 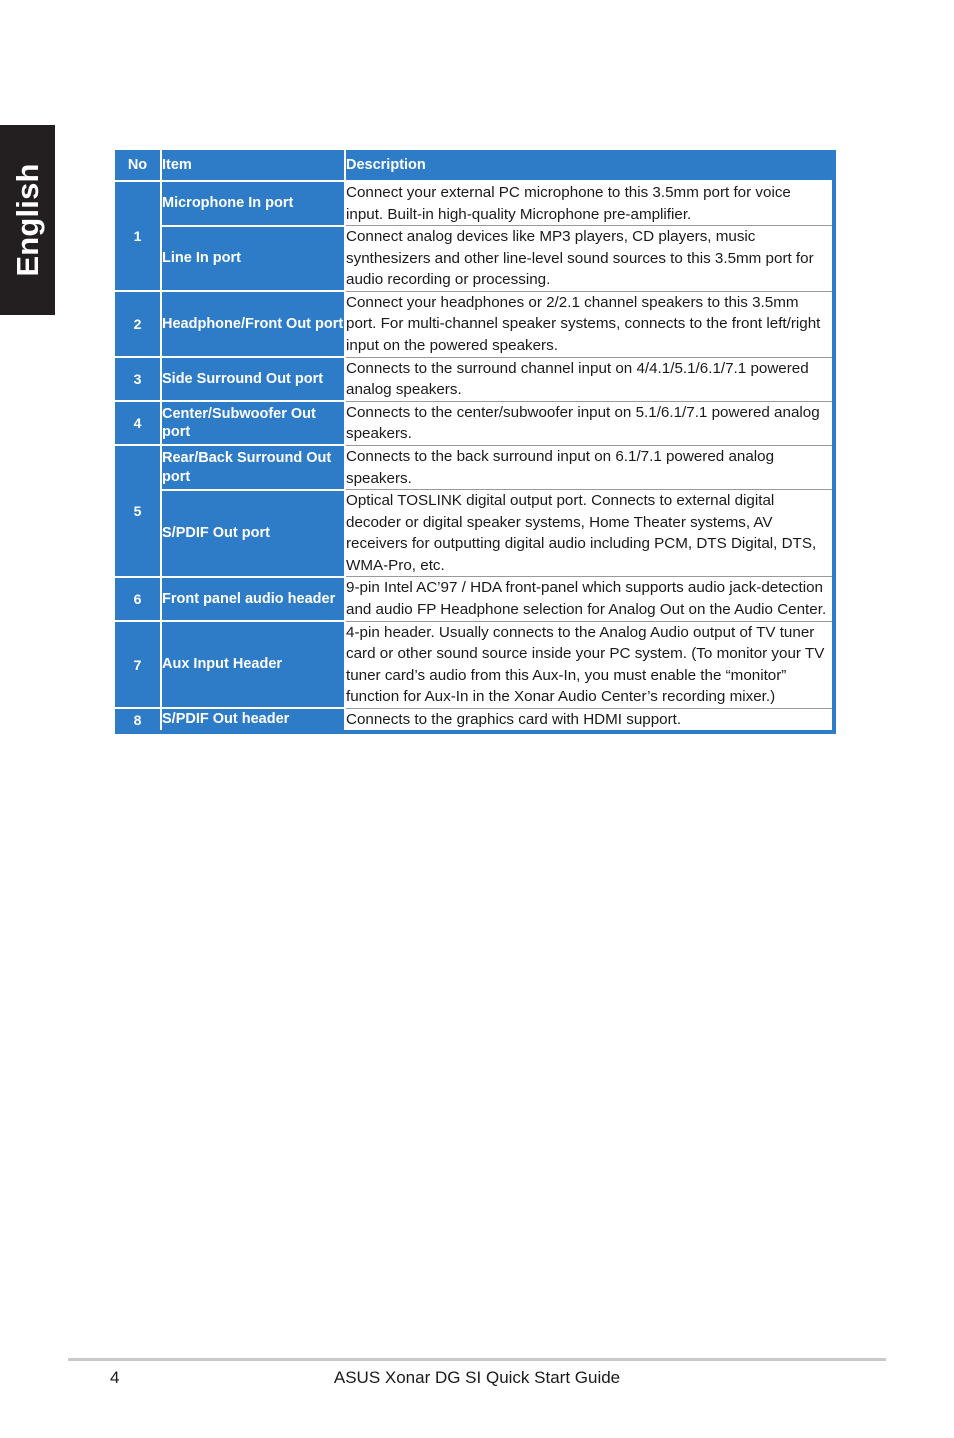 I want to click on row-number-cell: 3, so click(x=138, y=380).